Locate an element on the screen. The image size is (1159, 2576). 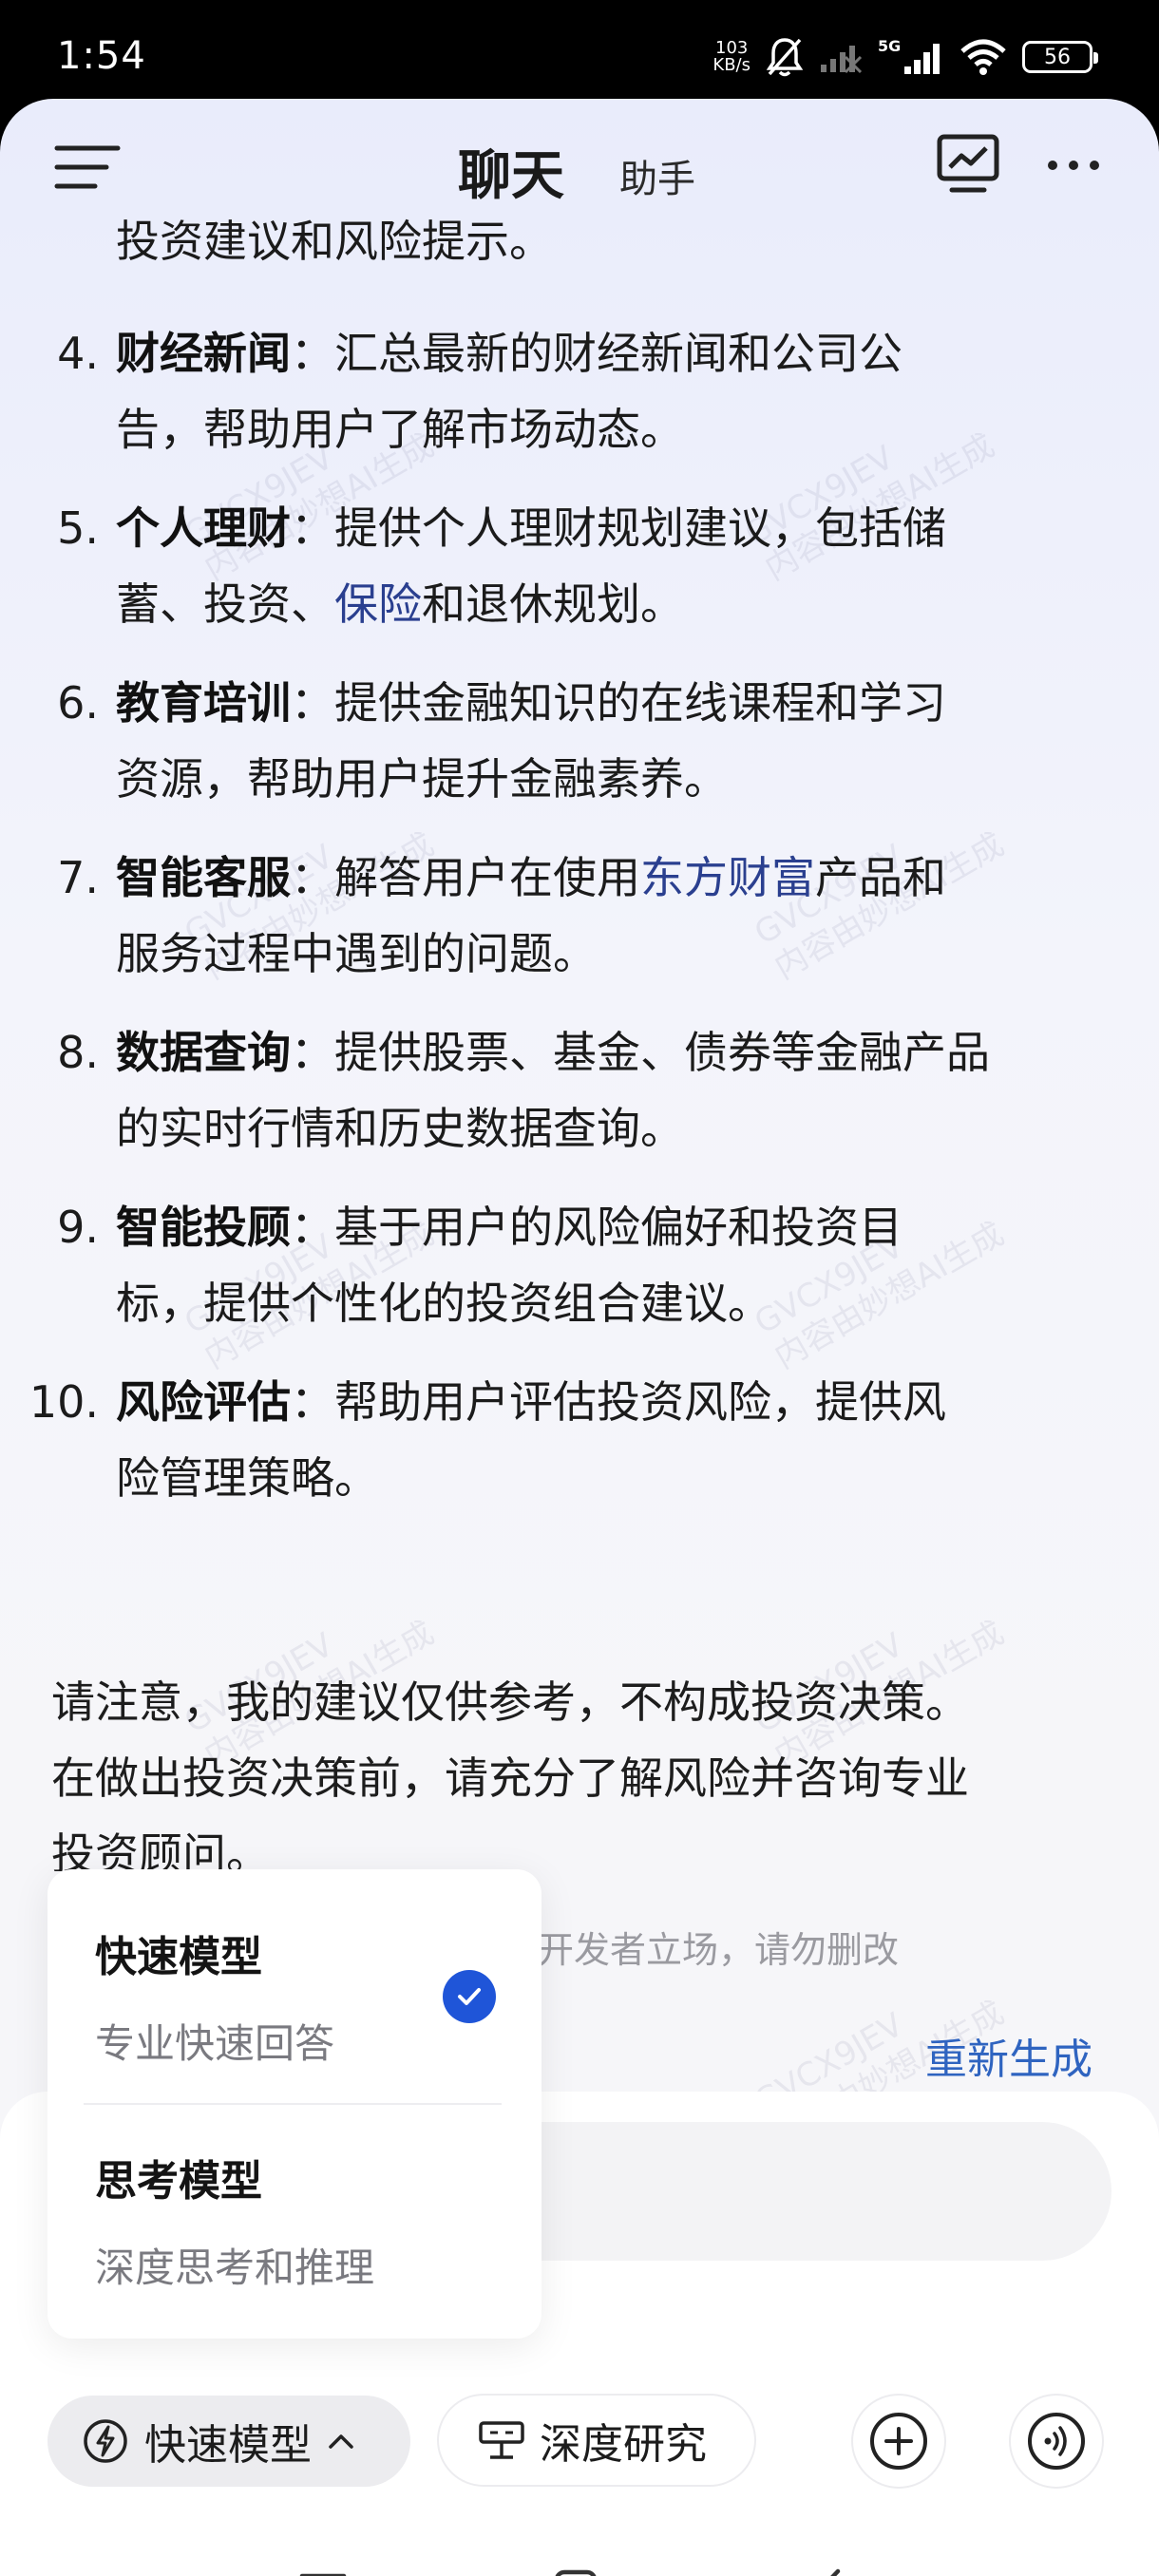
page-title: 聊天 is located at coordinates (511, 171).